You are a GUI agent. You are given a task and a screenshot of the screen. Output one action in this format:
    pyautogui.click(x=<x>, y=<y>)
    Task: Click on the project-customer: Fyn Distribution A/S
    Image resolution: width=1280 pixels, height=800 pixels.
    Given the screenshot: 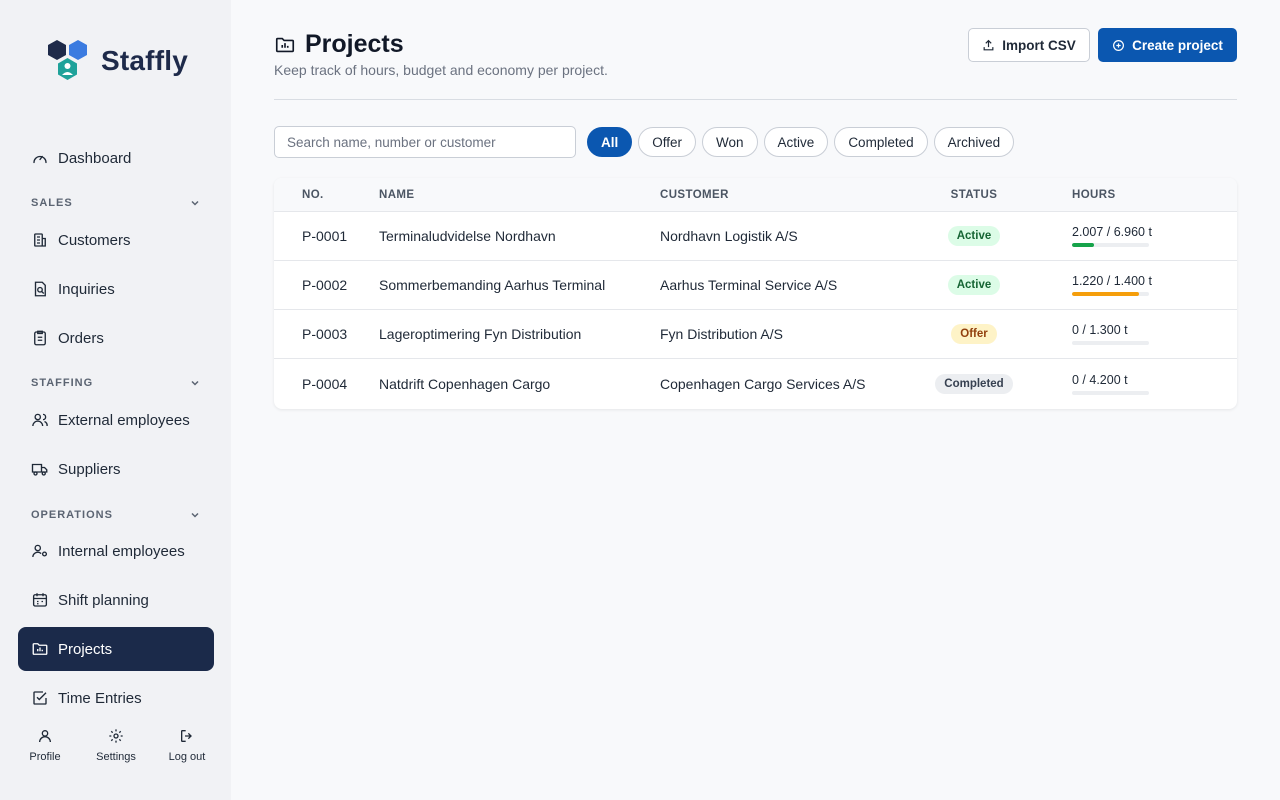 What is the action you would take?
    pyautogui.click(x=721, y=334)
    